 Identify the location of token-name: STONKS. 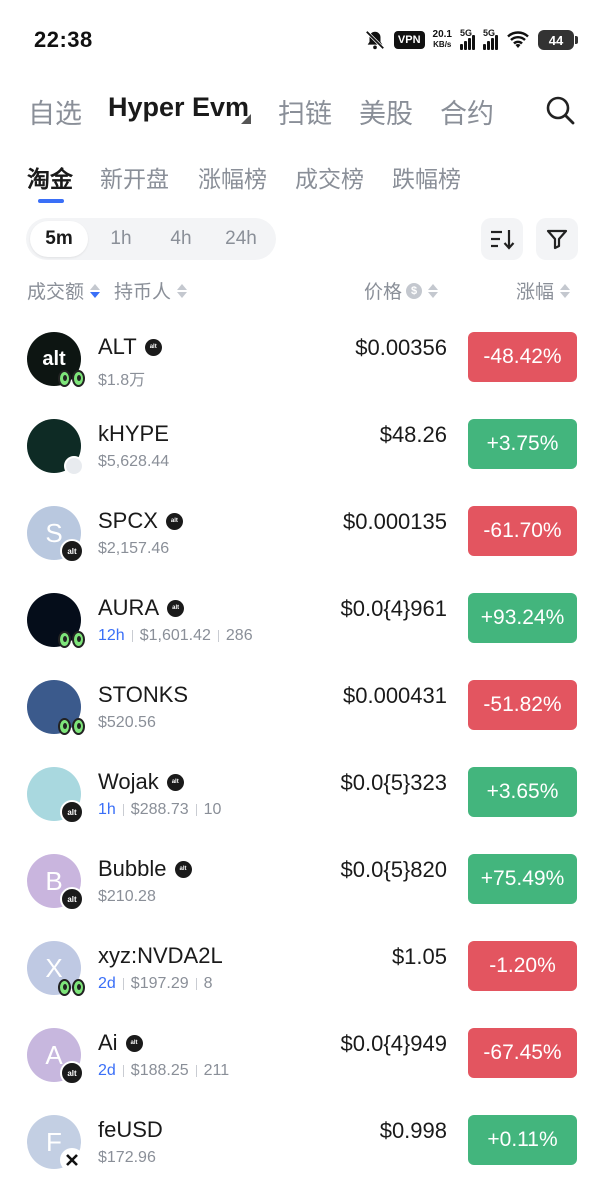
(143, 694).